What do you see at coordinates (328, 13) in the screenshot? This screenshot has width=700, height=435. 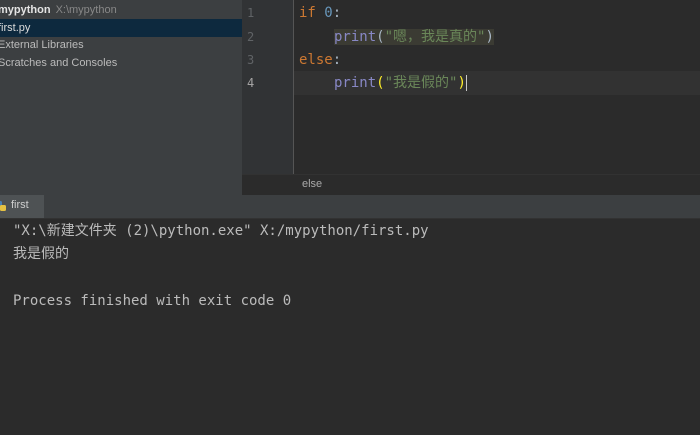 I see `number-token: 0` at bounding box center [328, 13].